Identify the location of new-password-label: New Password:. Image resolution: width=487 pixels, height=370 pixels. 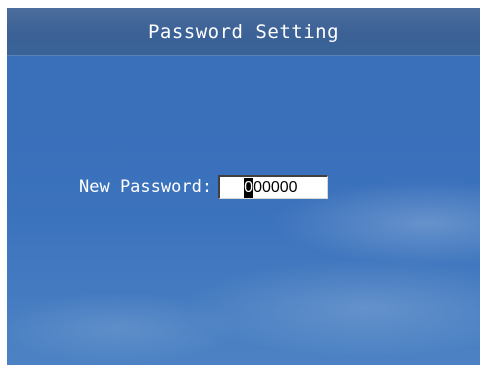
(146, 187).